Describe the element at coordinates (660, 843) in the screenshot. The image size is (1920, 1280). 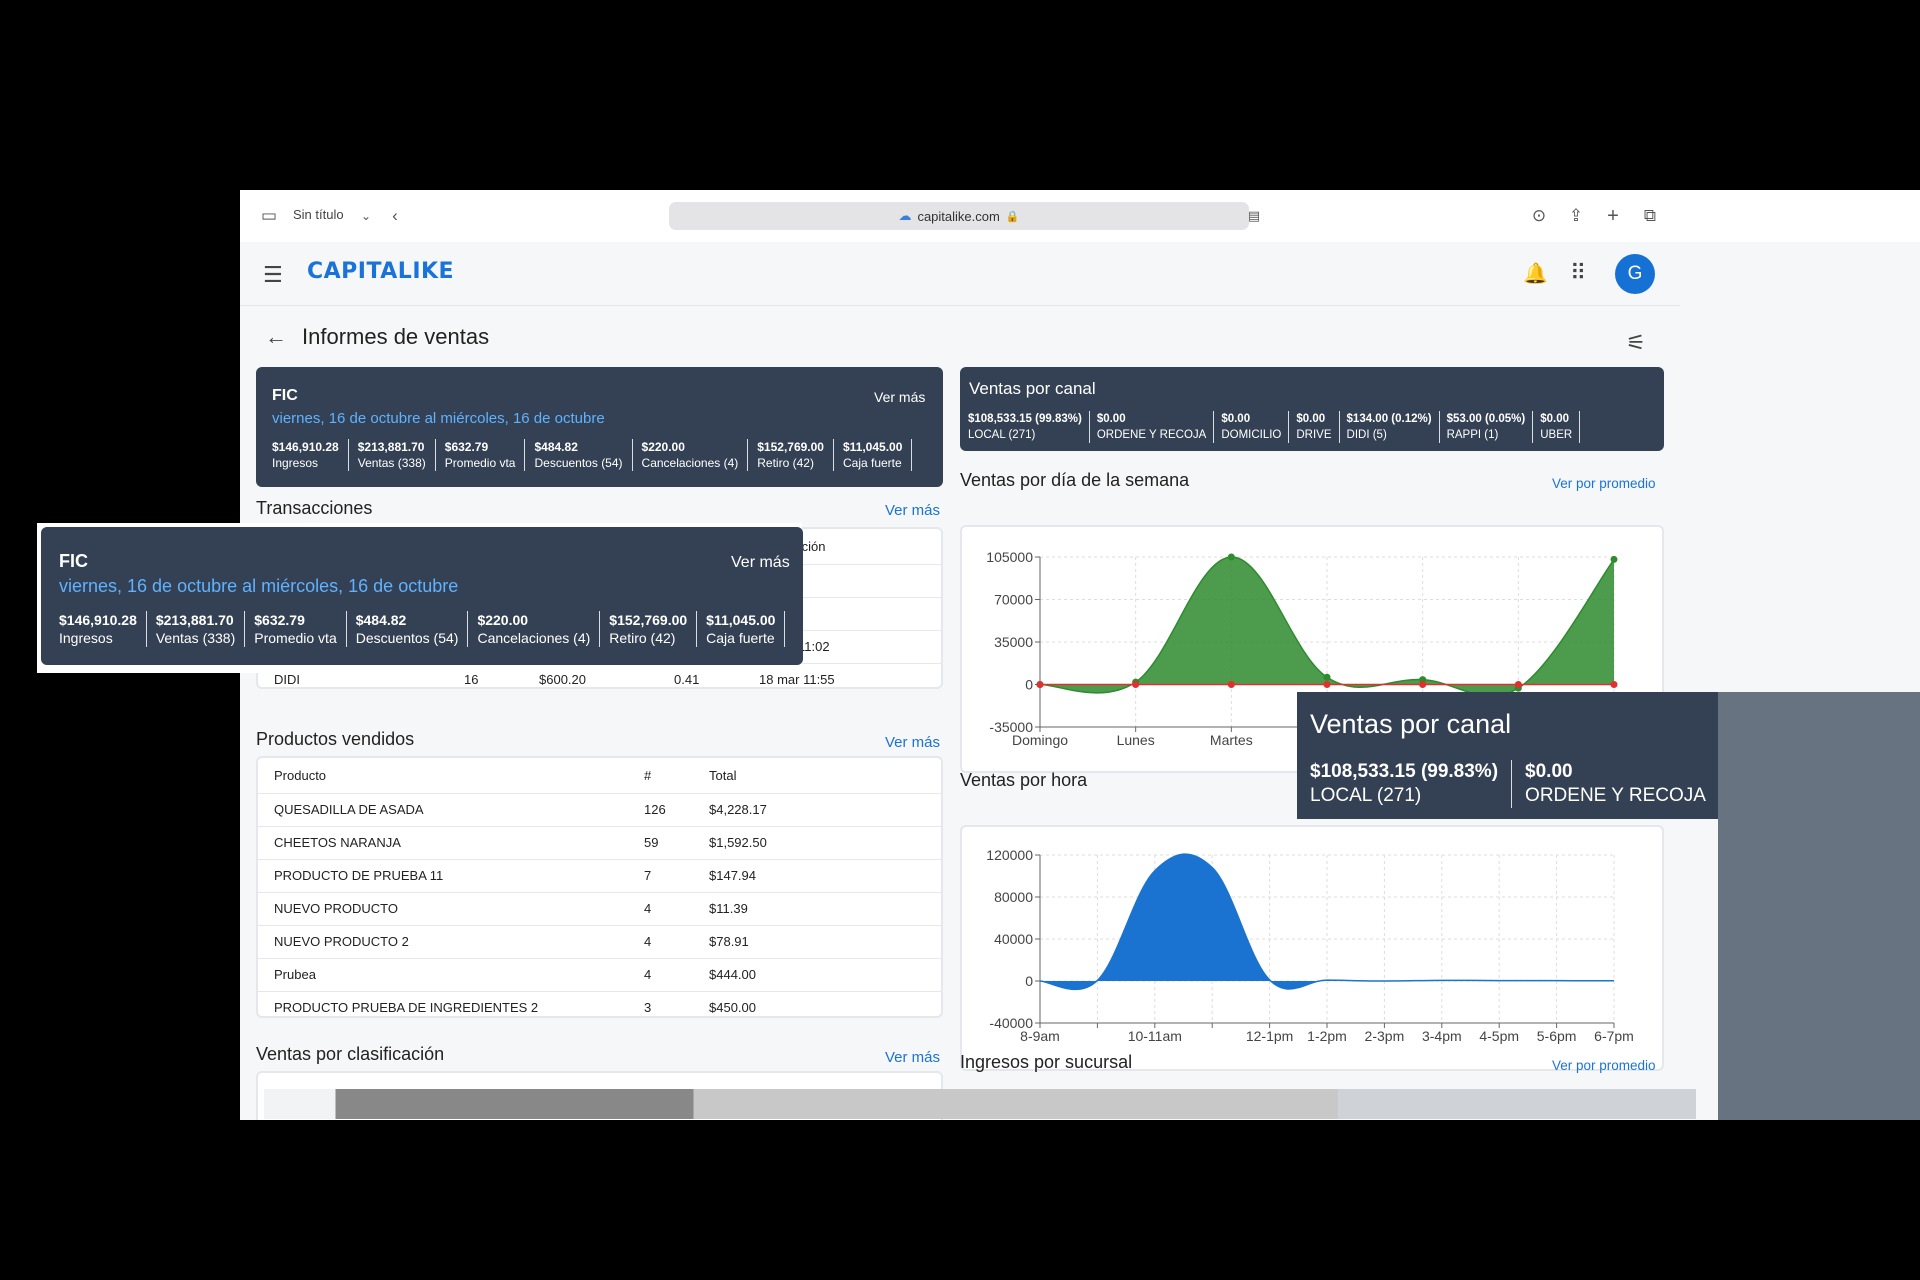
I see `table-cell: 59` at that location.